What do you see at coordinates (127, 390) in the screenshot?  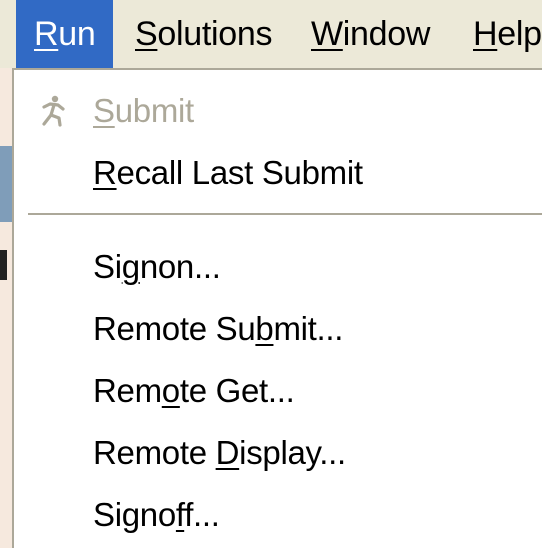 I see `menu-item-remote-get-text: Rem` at bounding box center [127, 390].